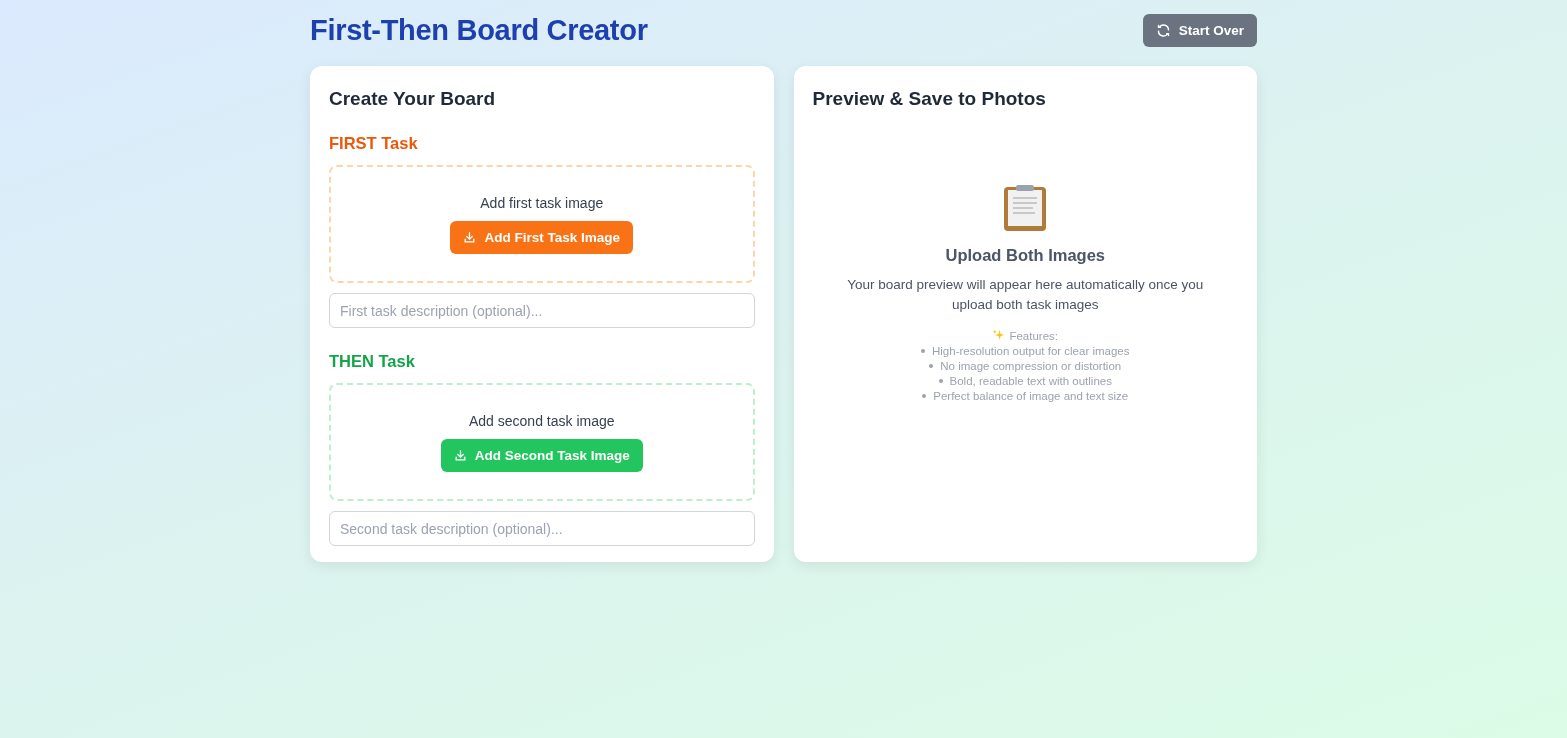 The height and width of the screenshot is (738, 1567). What do you see at coordinates (1031, 351) in the screenshot?
I see `feature-item: High-resolution output for clear images` at bounding box center [1031, 351].